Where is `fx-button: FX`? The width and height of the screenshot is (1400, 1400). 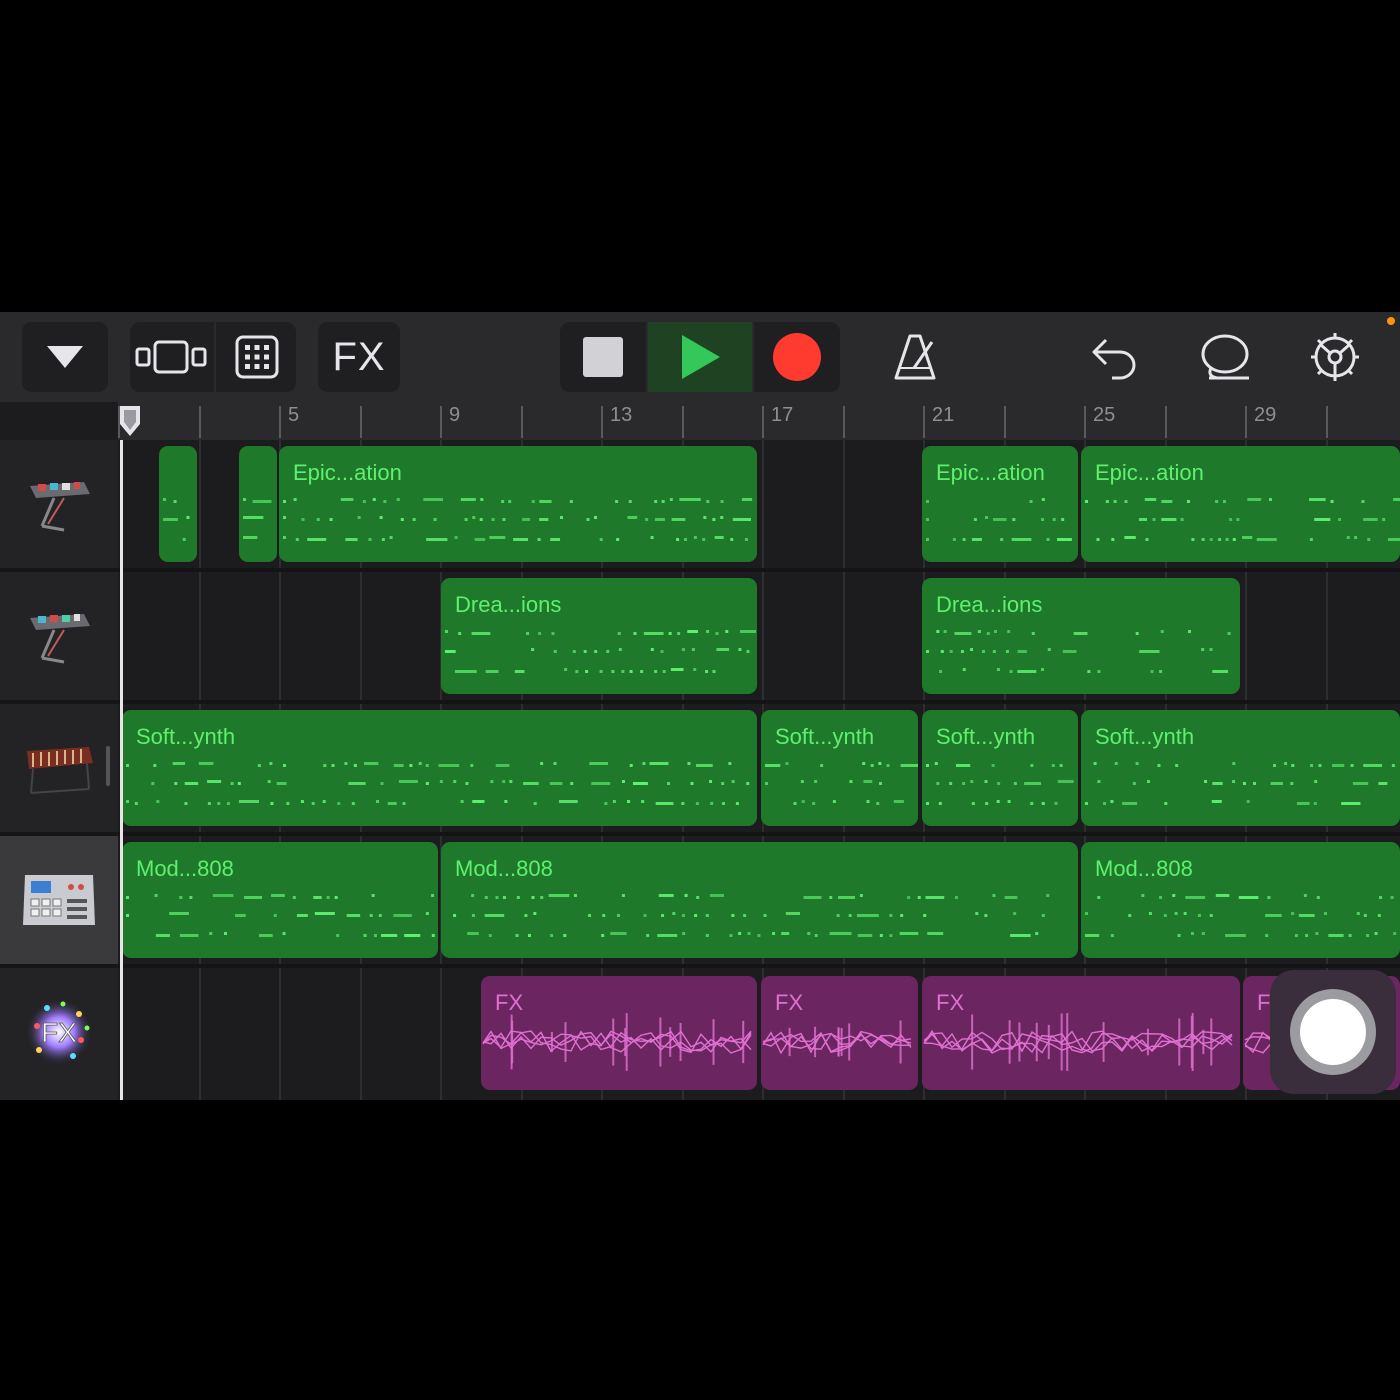 fx-button: FX is located at coordinates (359, 357).